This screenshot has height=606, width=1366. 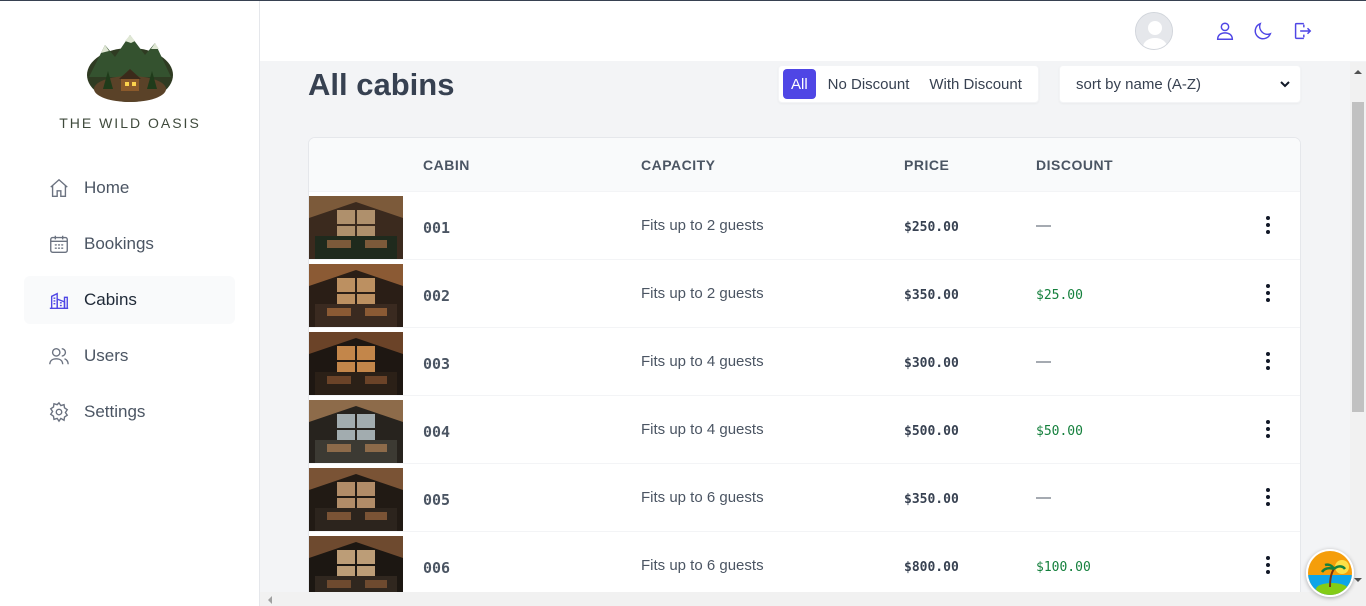 I want to click on table-row: 004 Fits up to 4 guests $500.00 $50.00, so click(x=804, y=430).